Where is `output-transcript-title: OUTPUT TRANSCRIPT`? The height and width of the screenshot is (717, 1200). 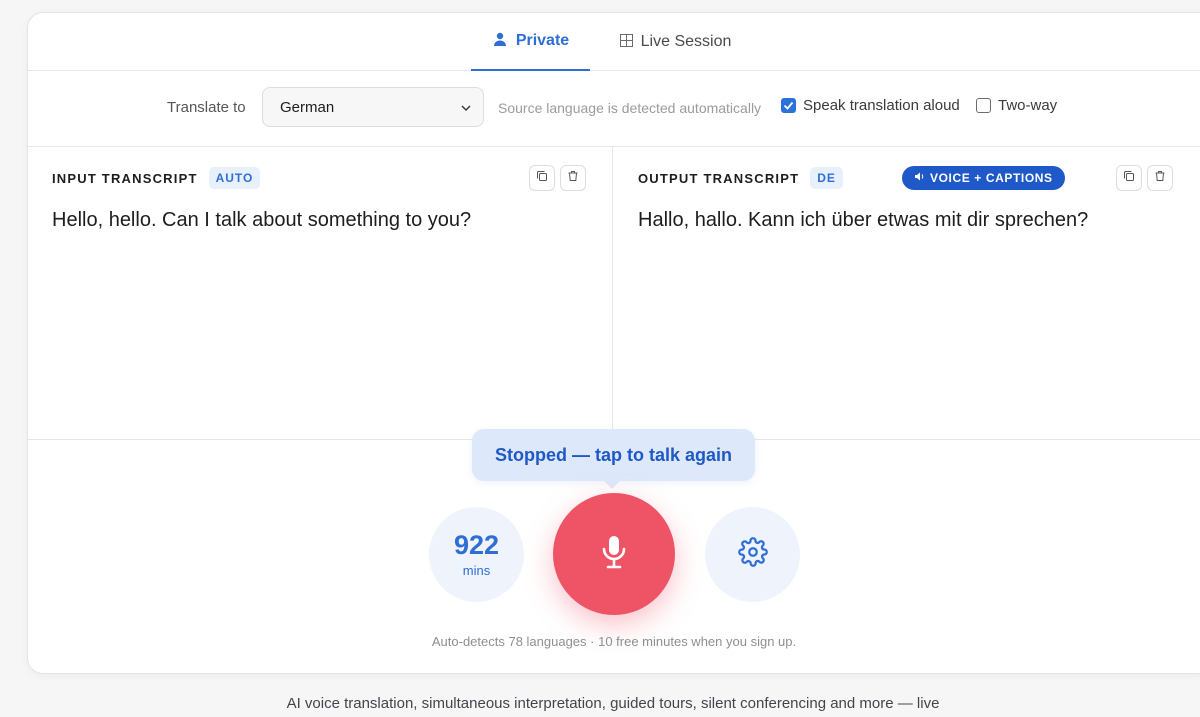 output-transcript-title: OUTPUT TRANSCRIPT is located at coordinates (719, 178).